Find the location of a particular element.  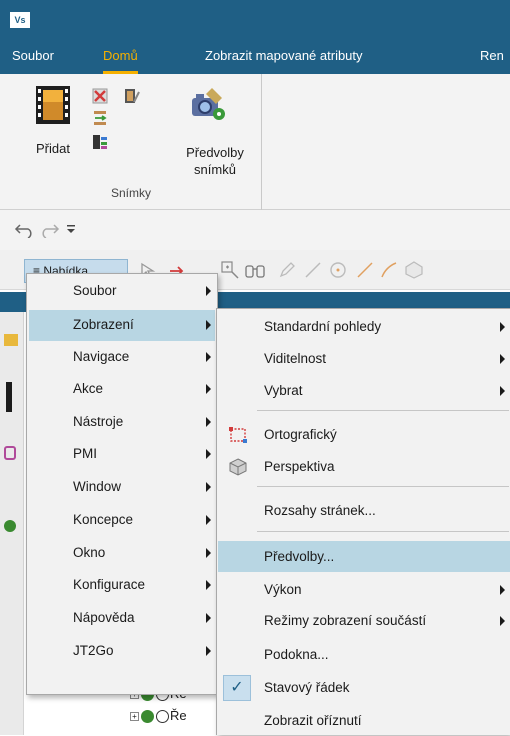

binoculars-icon is located at coordinates (255, 270).